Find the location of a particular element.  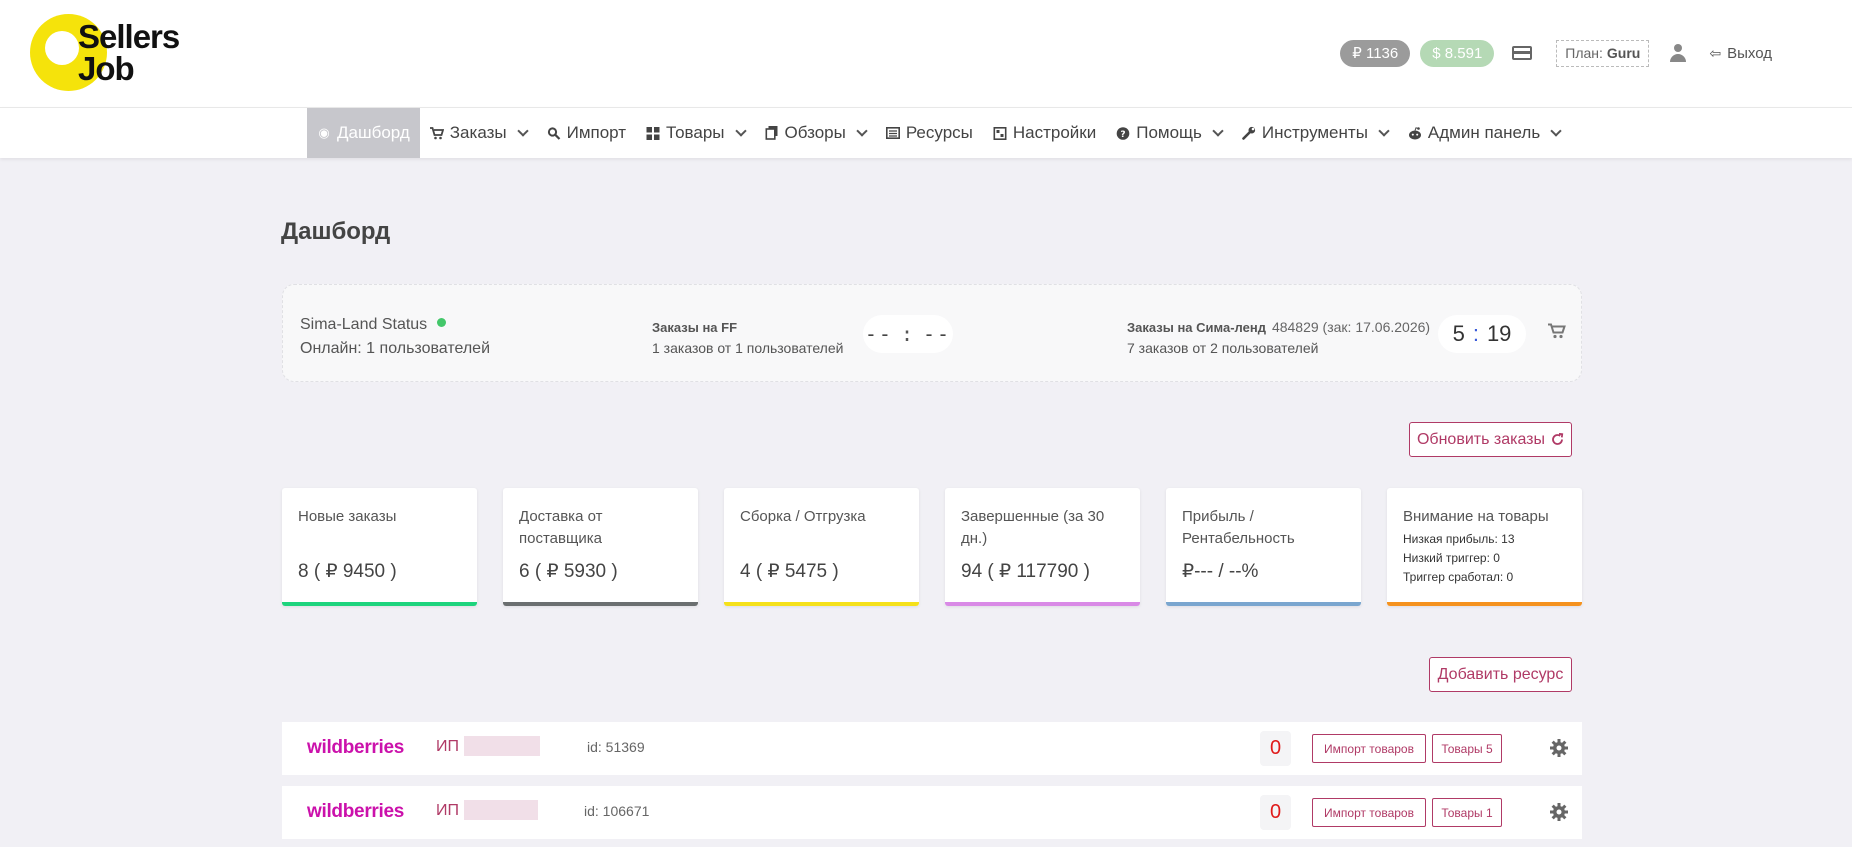

sima-timer-minutes: 19 is located at coordinates (1499, 333).